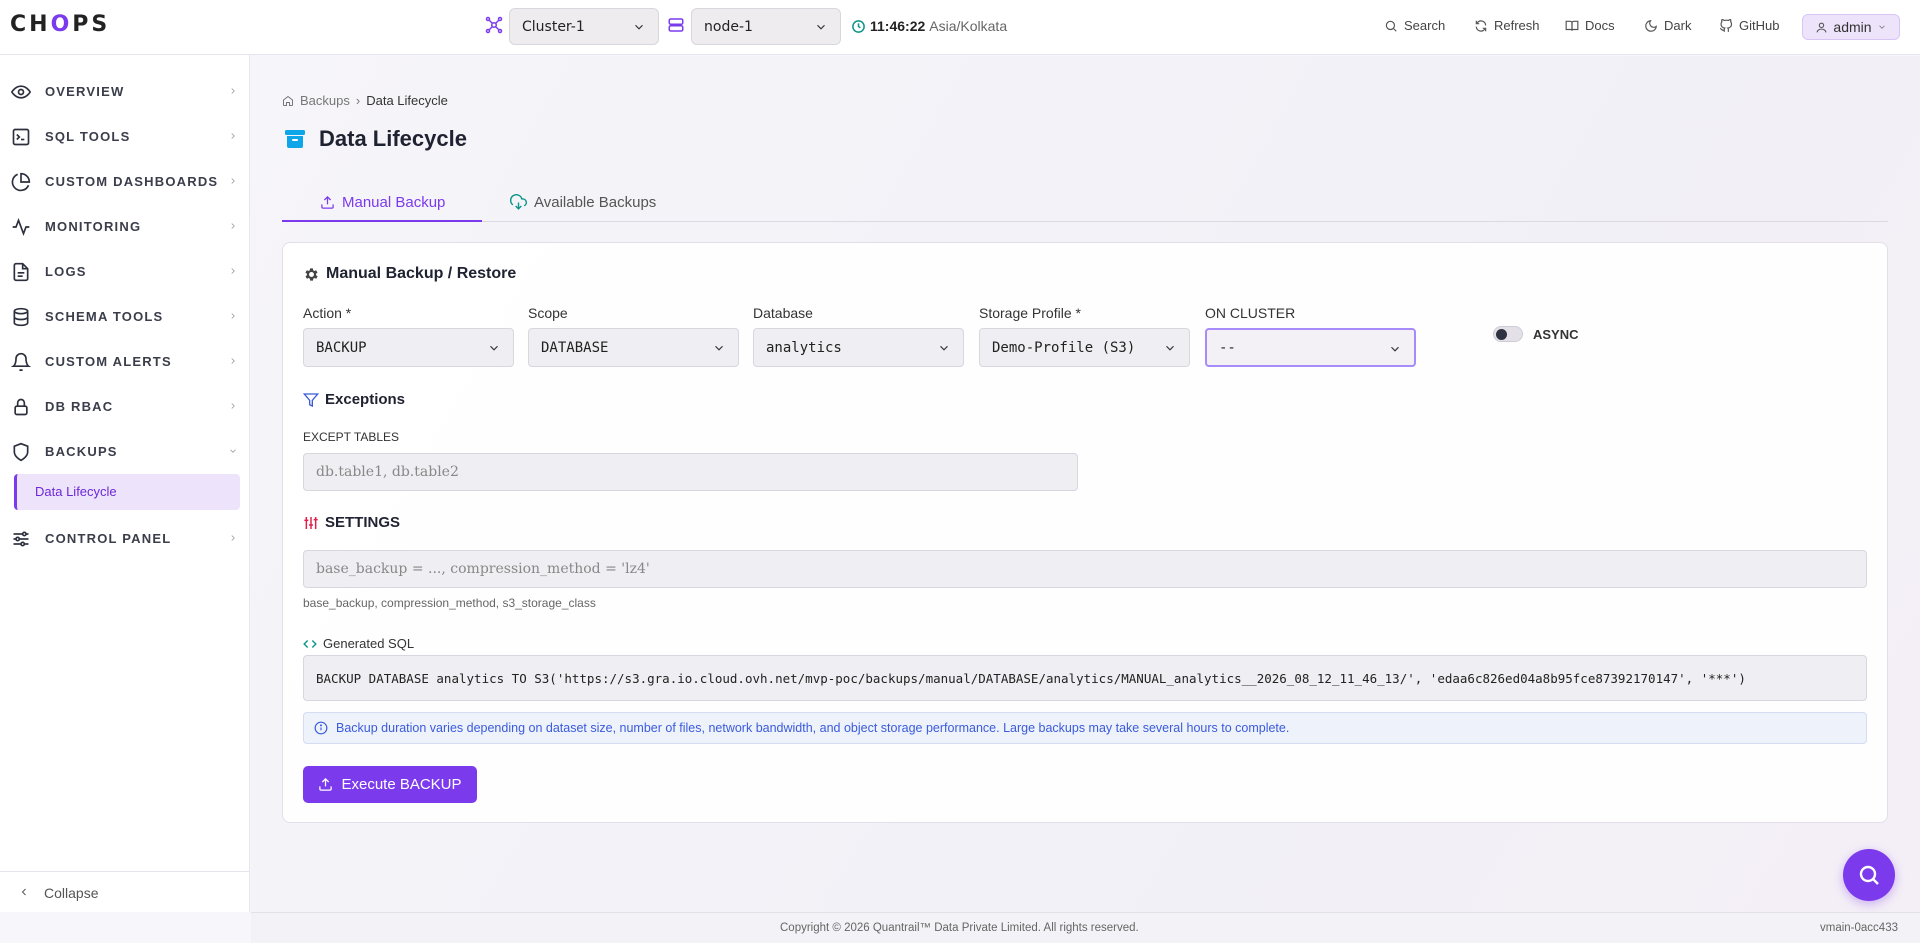  Describe the element at coordinates (325, 100) in the screenshot. I see `breadcrumb-root: Backups` at that location.